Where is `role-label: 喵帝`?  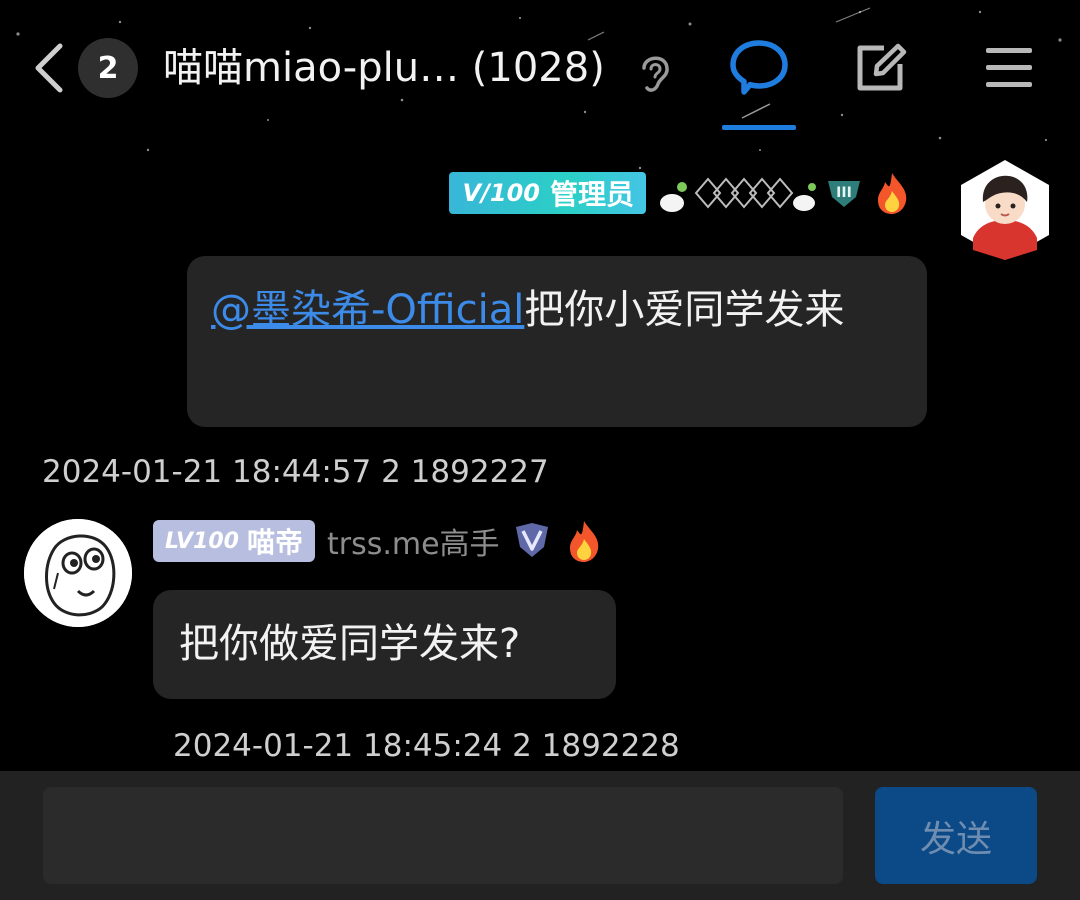
role-label: 喵帝 is located at coordinates (274, 542).